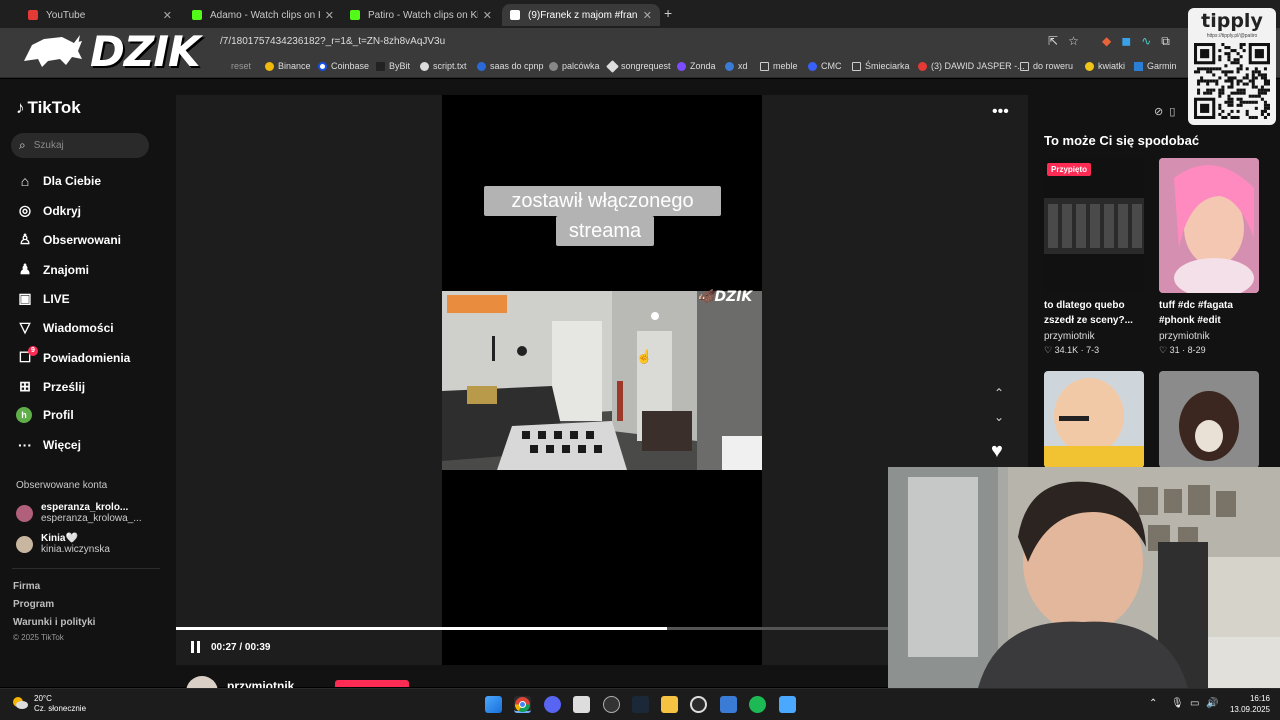  Describe the element at coordinates (999, 393) in the screenshot. I see `chevron-up-icon: ⌃` at that location.